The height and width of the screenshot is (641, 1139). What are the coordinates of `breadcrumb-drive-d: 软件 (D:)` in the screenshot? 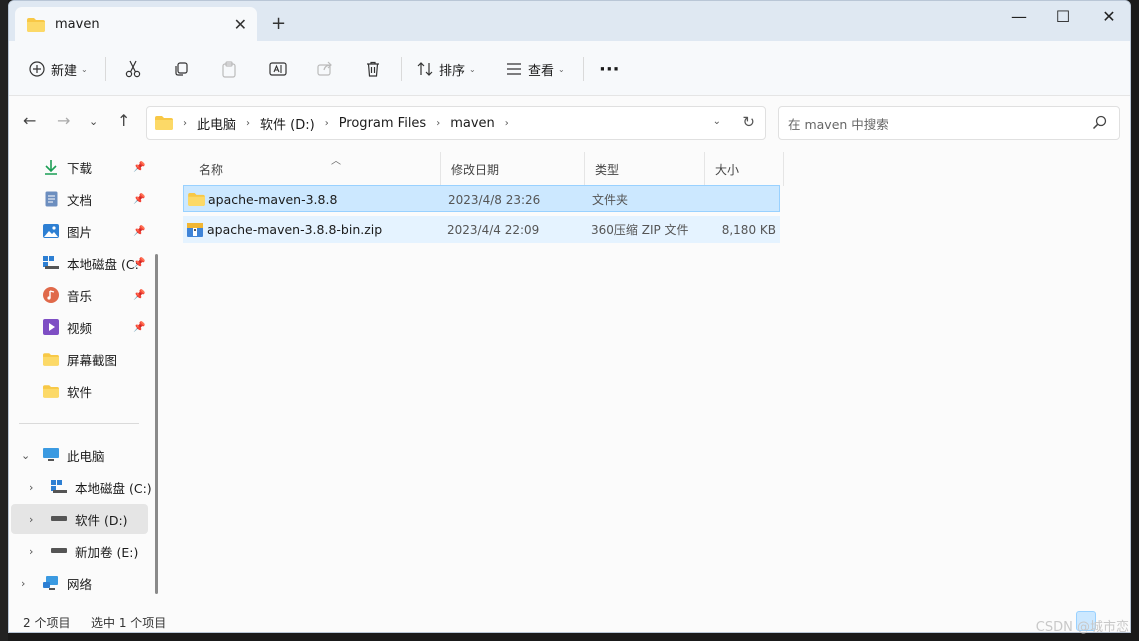 It's located at (287, 123).